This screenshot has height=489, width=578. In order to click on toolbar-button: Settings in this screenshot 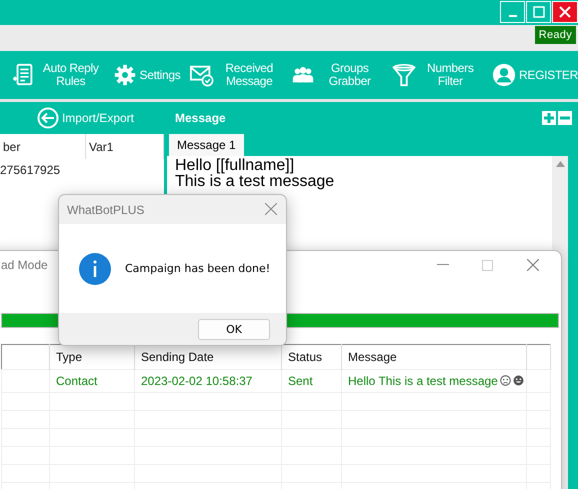, I will do `click(146, 75)`.